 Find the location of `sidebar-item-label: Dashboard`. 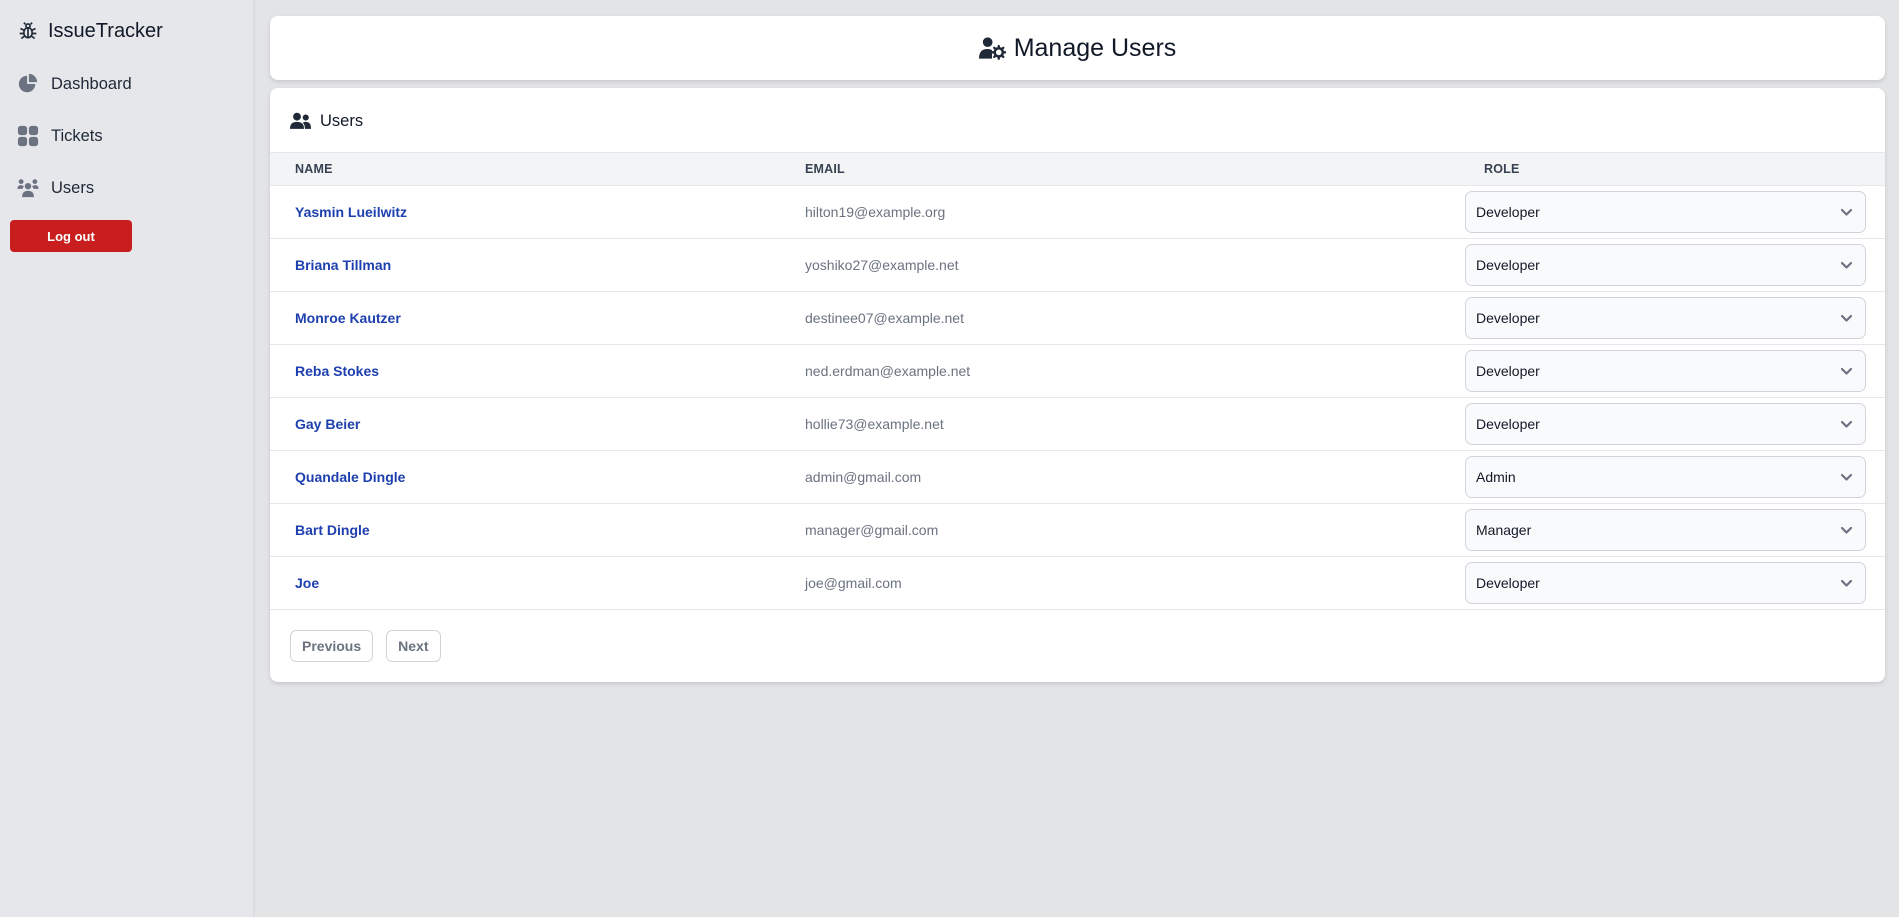

sidebar-item-label: Dashboard is located at coordinates (91, 83).